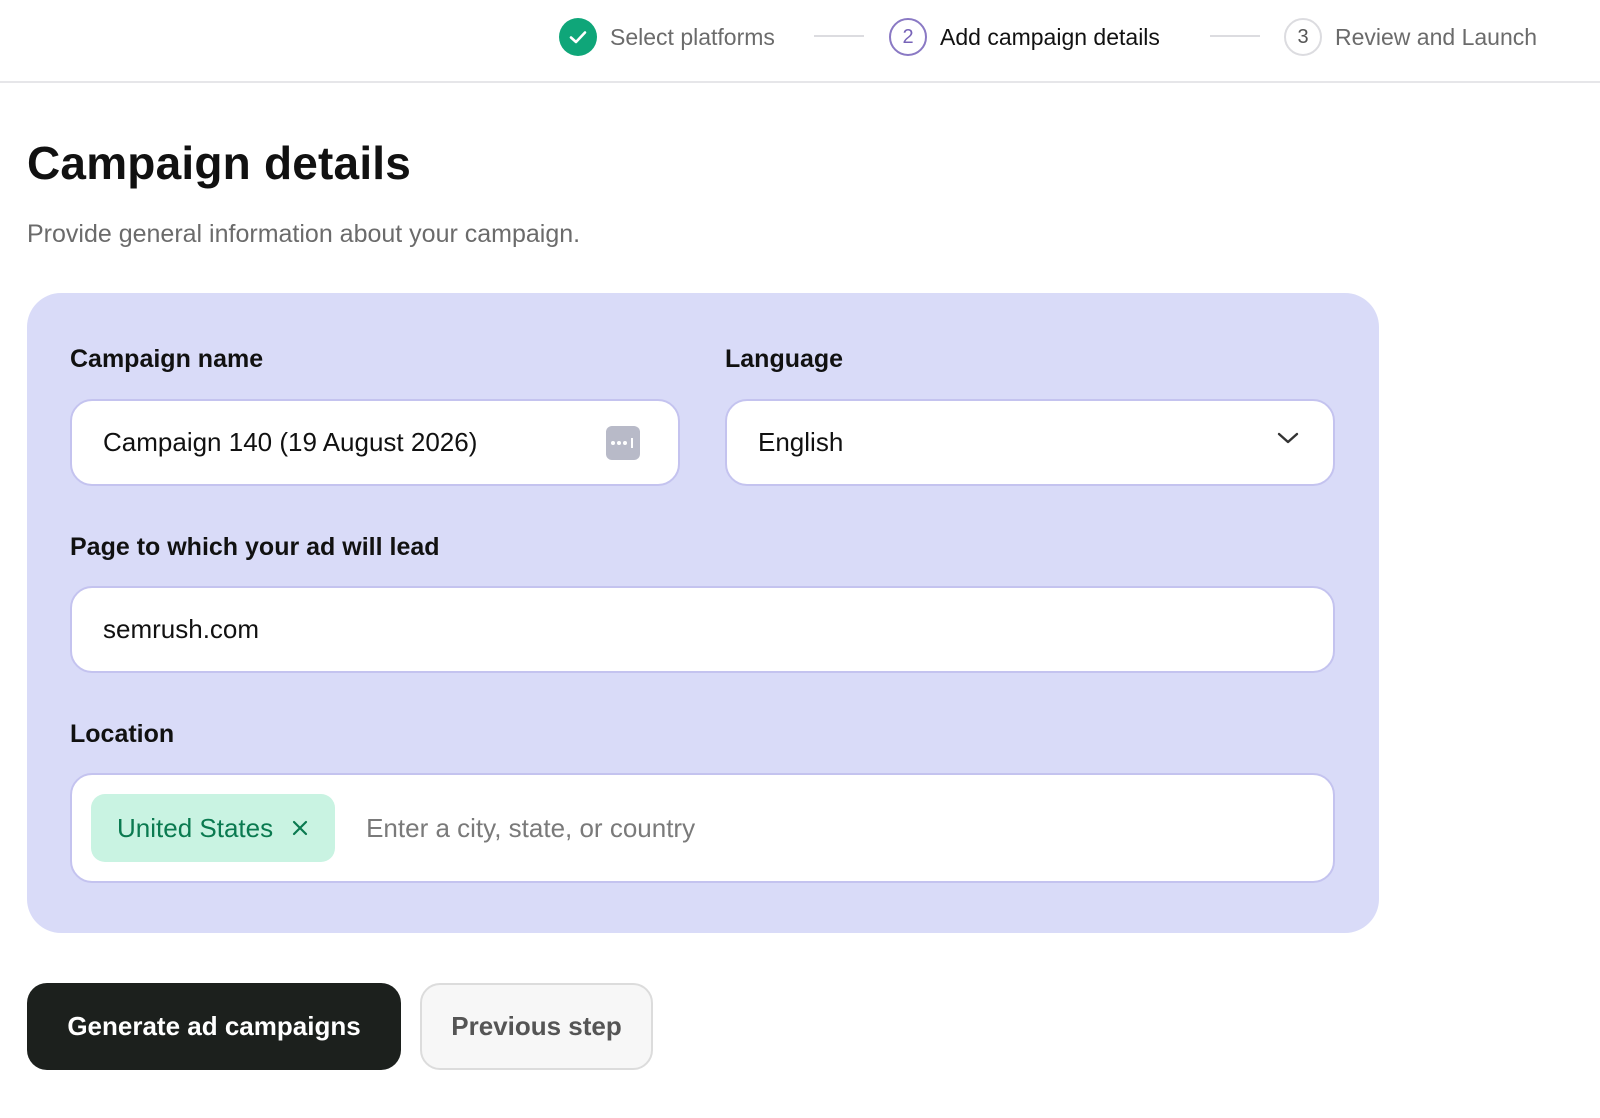 The image size is (1600, 1118). I want to click on step-add-campaign-details: 2 Add campaign details, so click(1024, 37).